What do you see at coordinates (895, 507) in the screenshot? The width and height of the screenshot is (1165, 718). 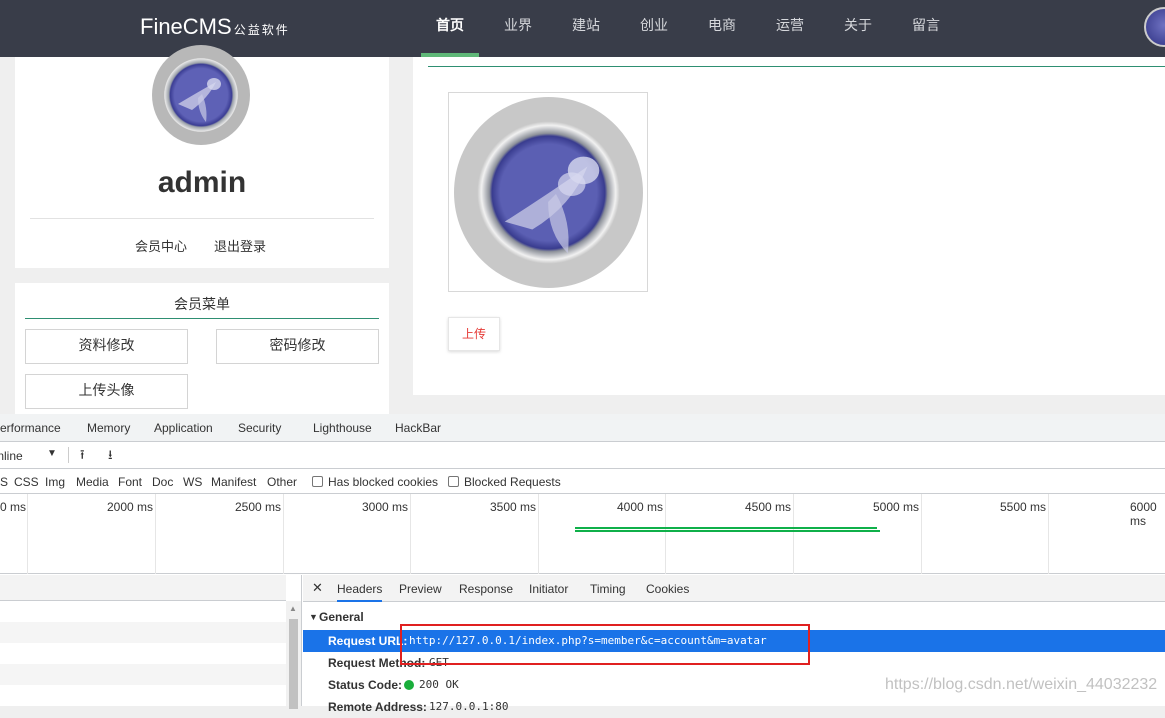 I see `timeline-tick-label: 5000 ms` at bounding box center [895, 507].